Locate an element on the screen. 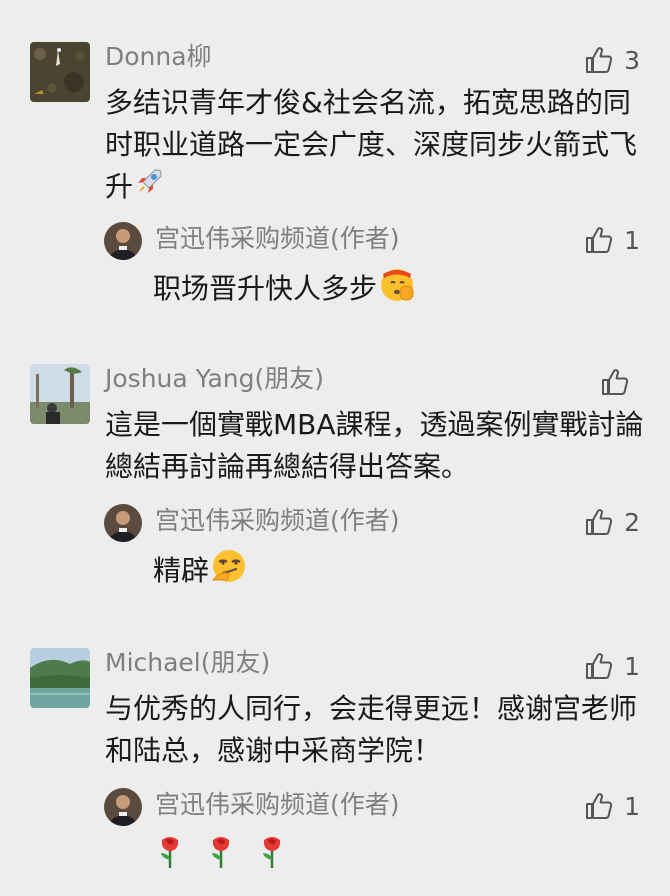  like-count: 2 is located at coordinates (632, 522).